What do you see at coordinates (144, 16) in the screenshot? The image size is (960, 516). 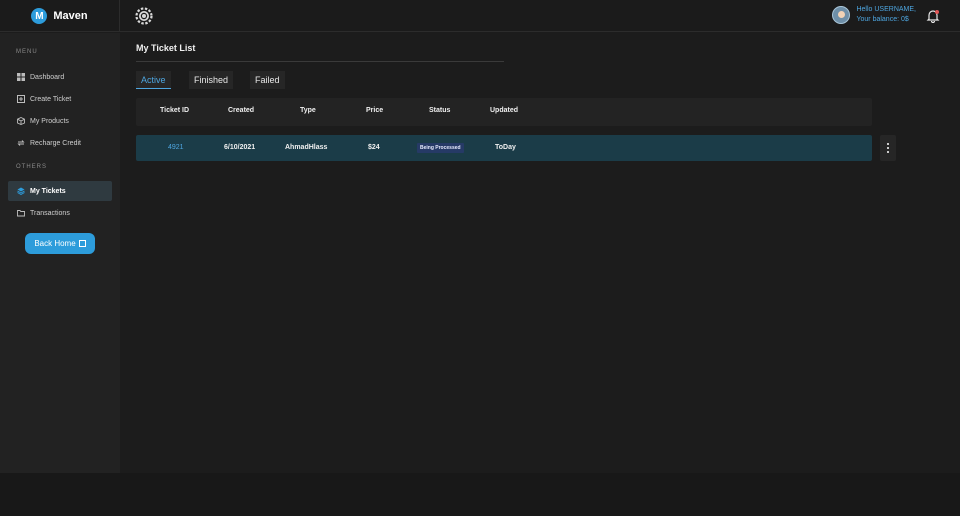 I see `theme-toggle-icon` at bounding box center [144, 16].